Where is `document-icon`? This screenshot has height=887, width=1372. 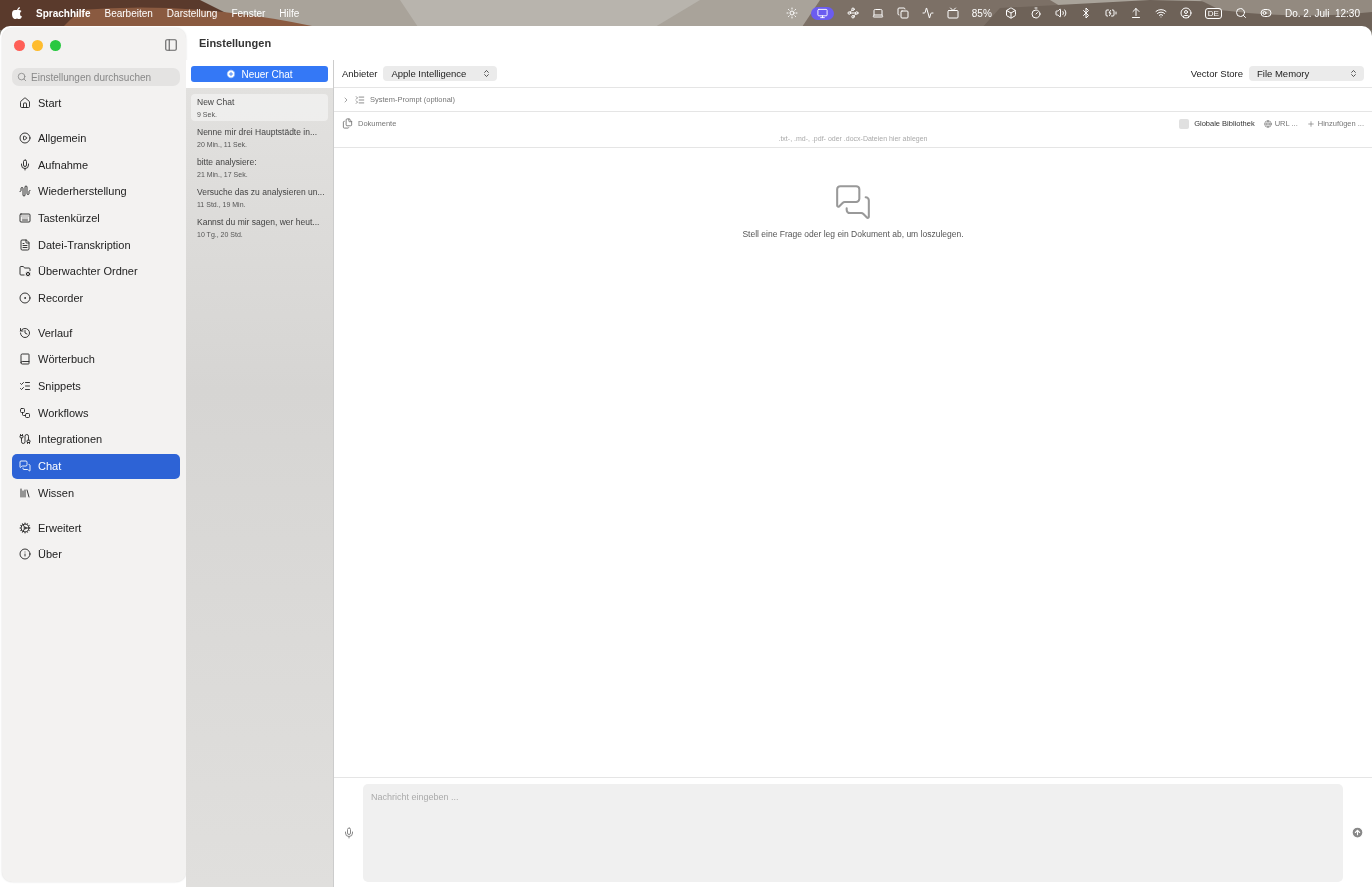 document-icon is located at coordinates (25, 244).